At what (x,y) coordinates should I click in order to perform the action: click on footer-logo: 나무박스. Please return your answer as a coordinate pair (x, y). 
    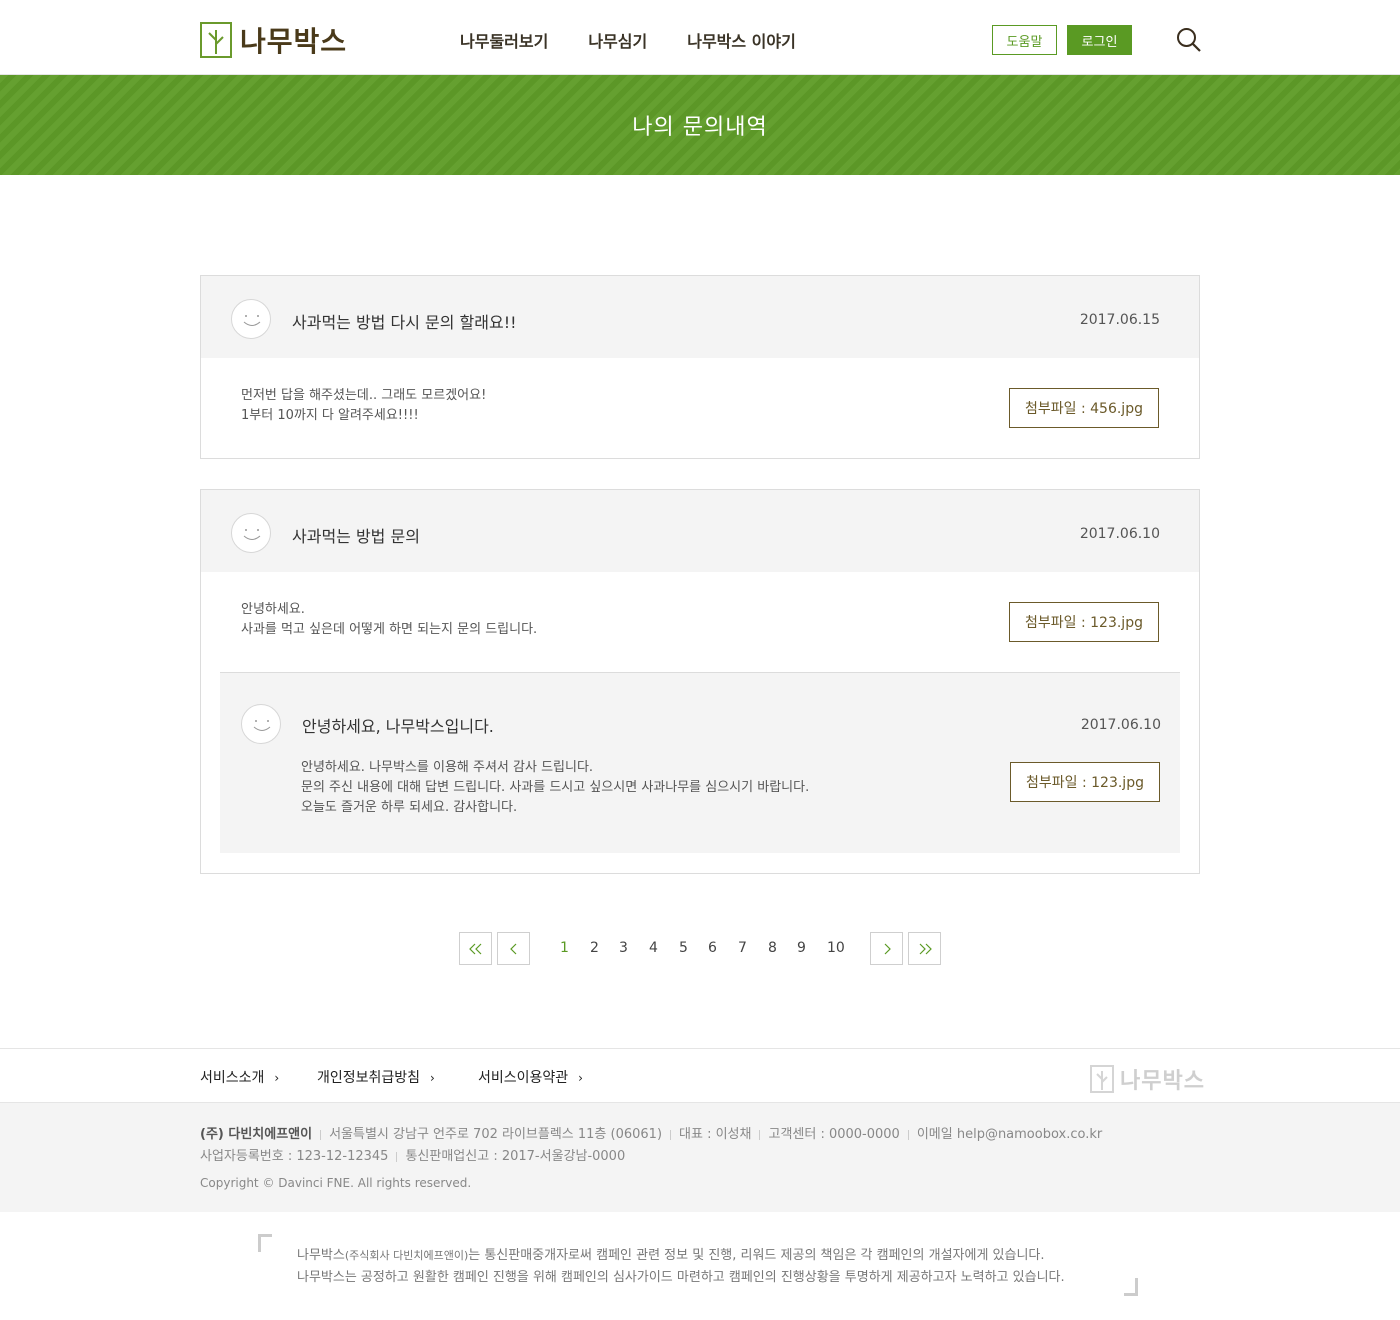
    Looking at the image, I should click on (1147, 1079).